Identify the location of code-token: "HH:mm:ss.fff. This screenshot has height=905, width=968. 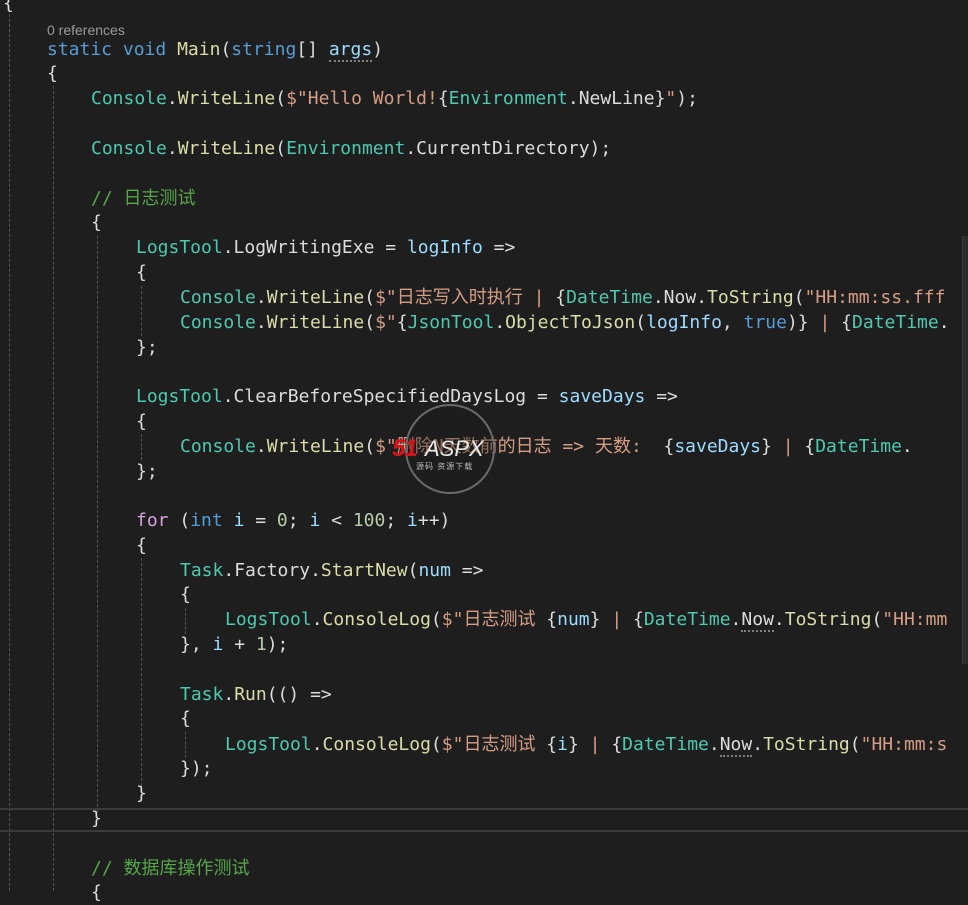
(875, 297).